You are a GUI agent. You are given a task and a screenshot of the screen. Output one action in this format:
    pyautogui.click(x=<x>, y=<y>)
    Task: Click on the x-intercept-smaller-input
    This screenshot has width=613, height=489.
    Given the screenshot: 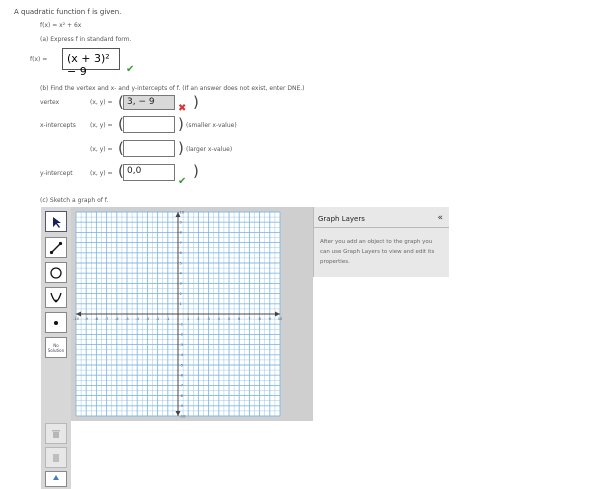 What is the action you would take?
    pyautogui.click(x=149, y=124)
    